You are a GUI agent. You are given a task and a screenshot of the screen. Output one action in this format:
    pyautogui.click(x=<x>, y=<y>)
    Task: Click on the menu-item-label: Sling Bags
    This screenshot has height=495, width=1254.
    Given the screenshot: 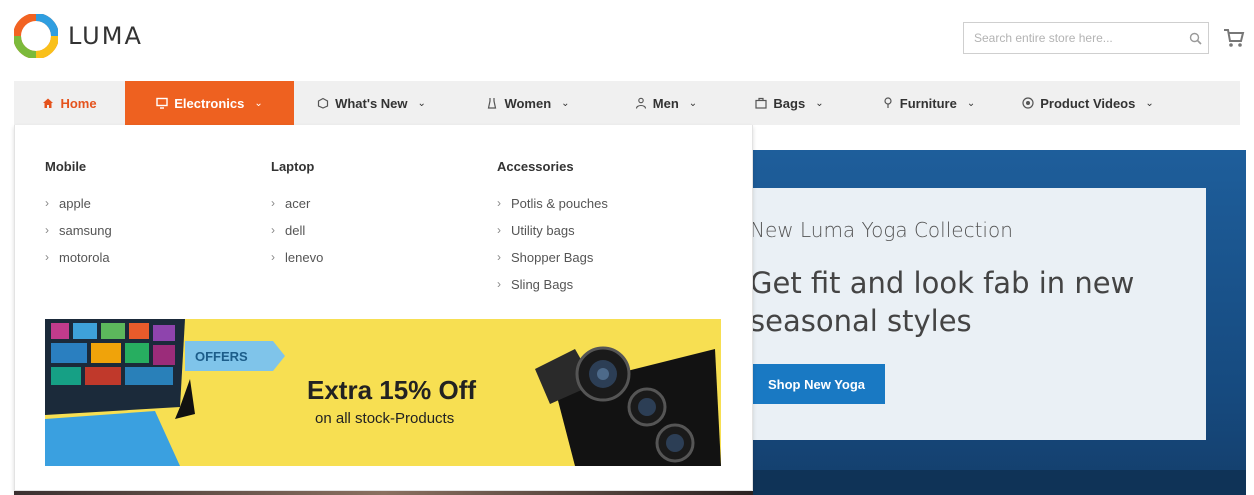 What is the action you would take?
    pyautogui.click(x=542, y=284)
    